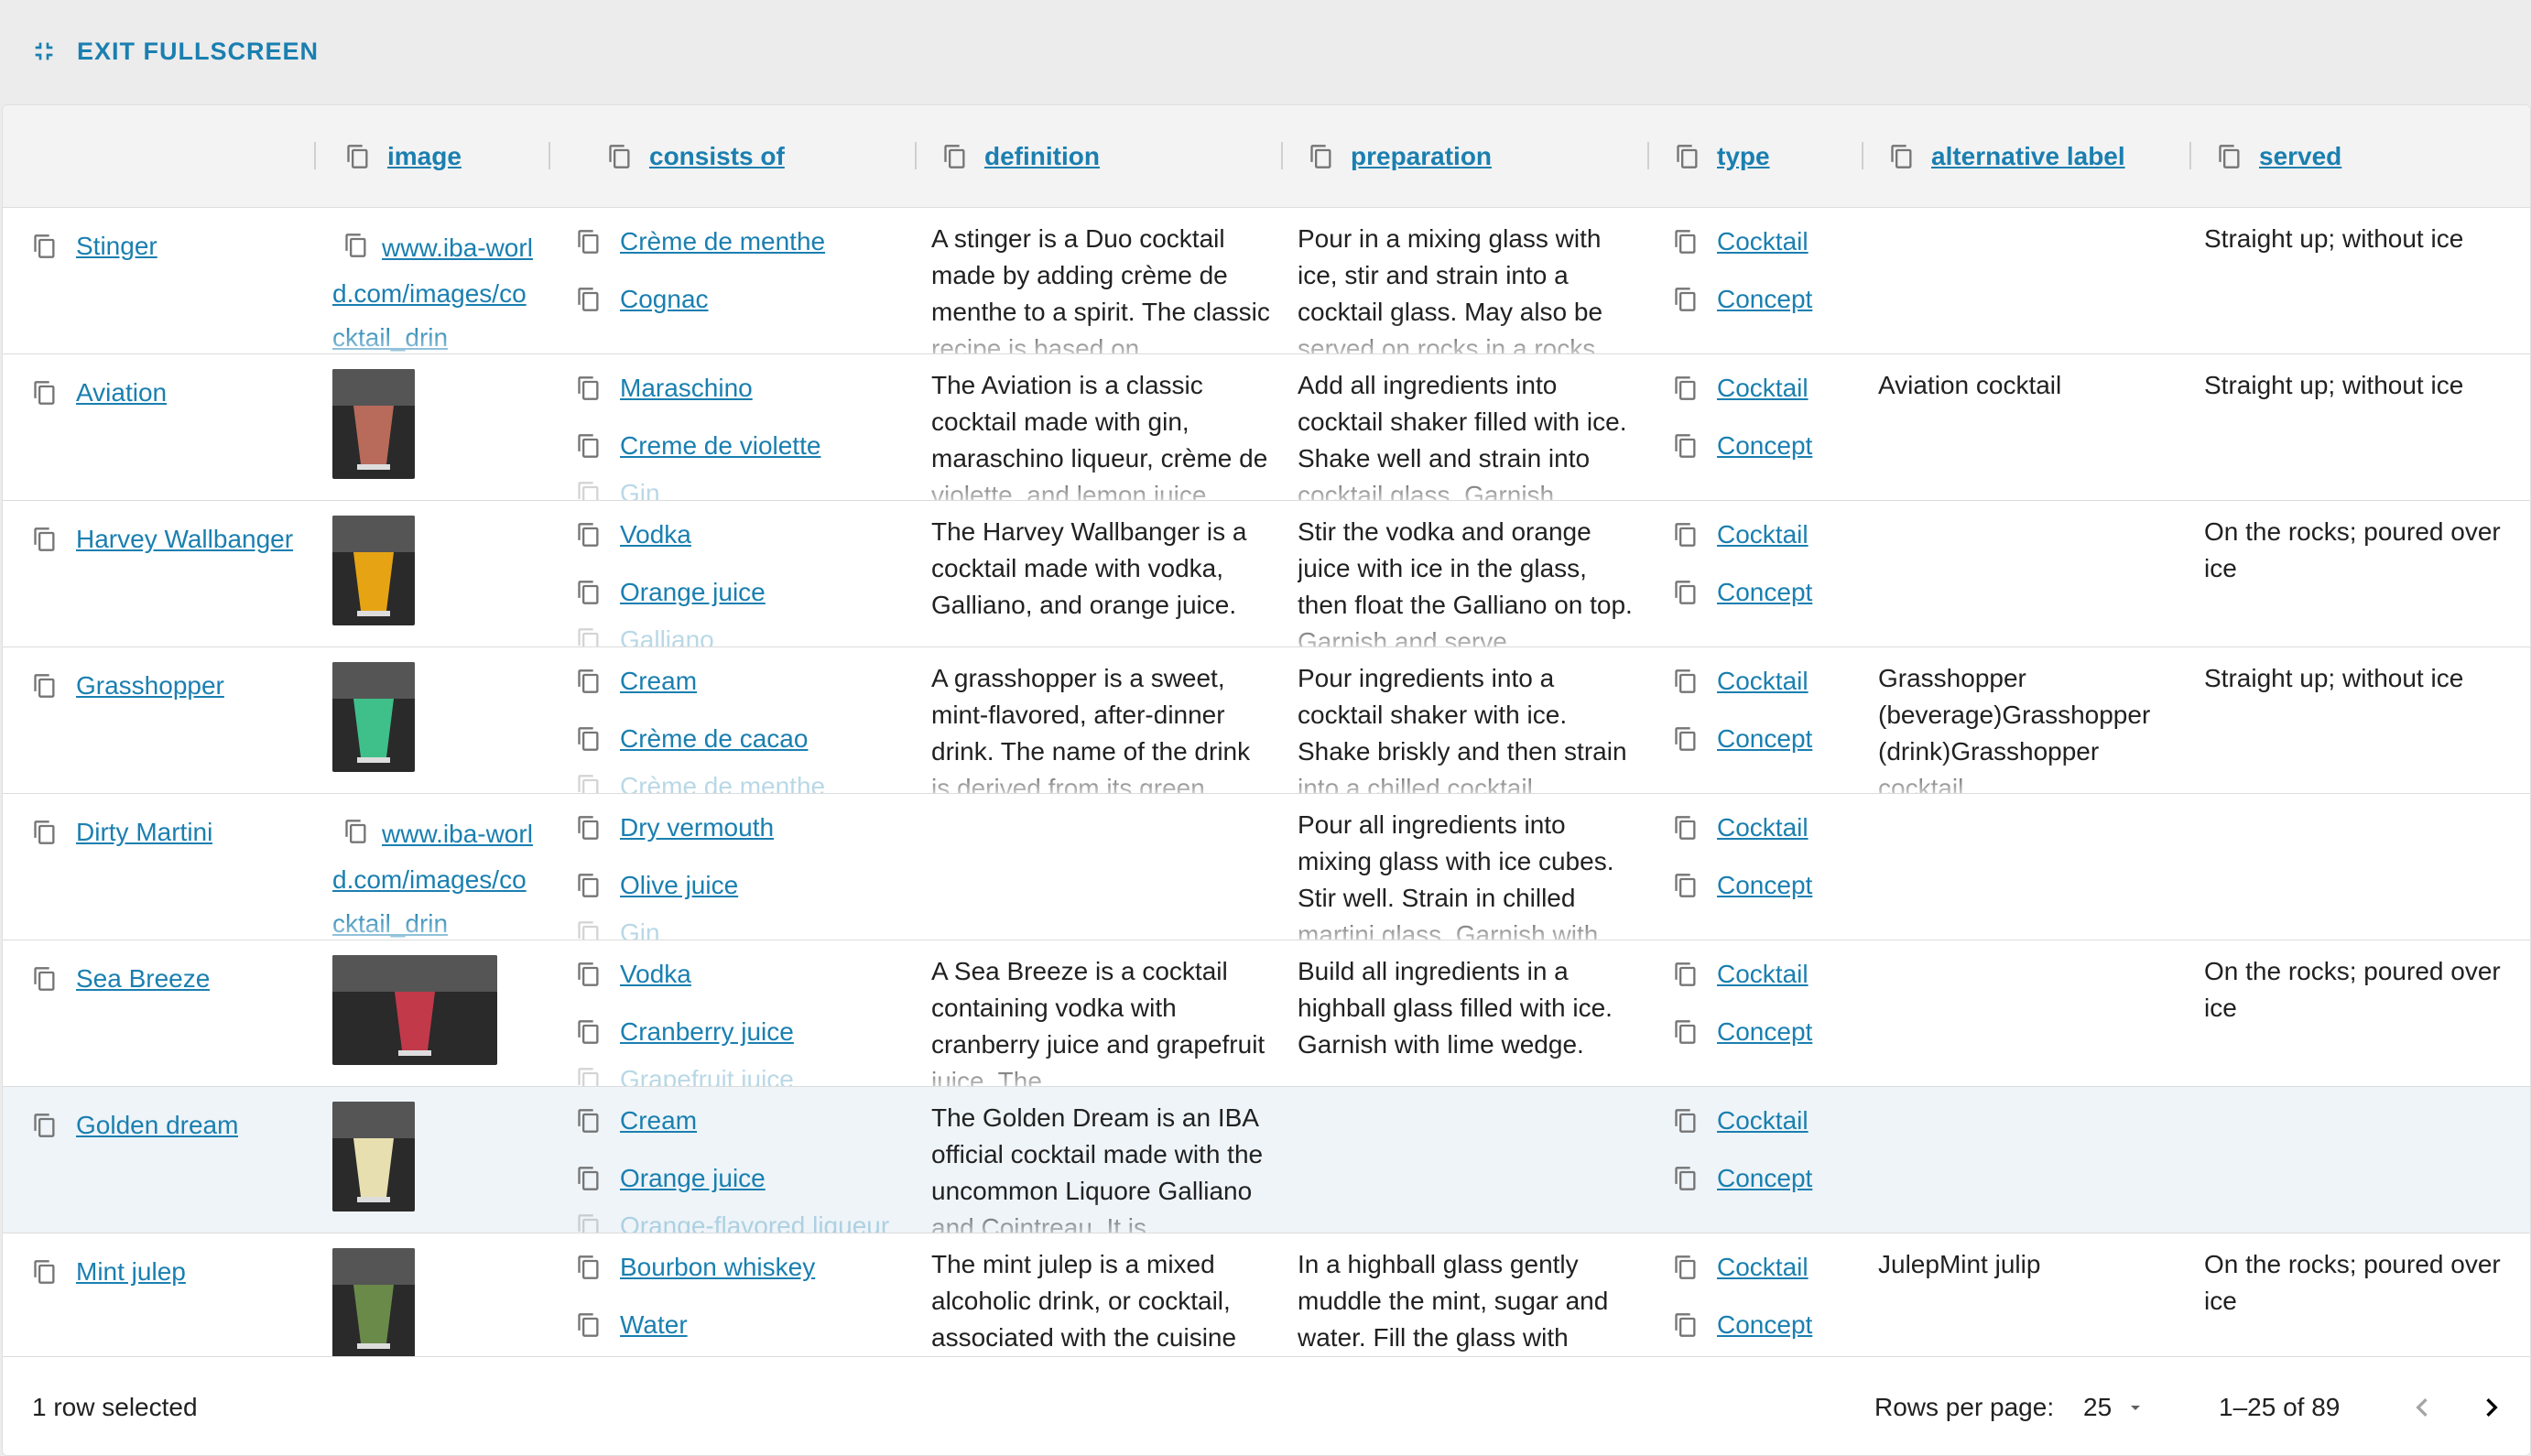 This screenshot has width=2531, height=1456. What do you see at coordinates (2422, 1407) in the screenshot?
I see `previous-page-button` at bounding box center [2422, 1407].